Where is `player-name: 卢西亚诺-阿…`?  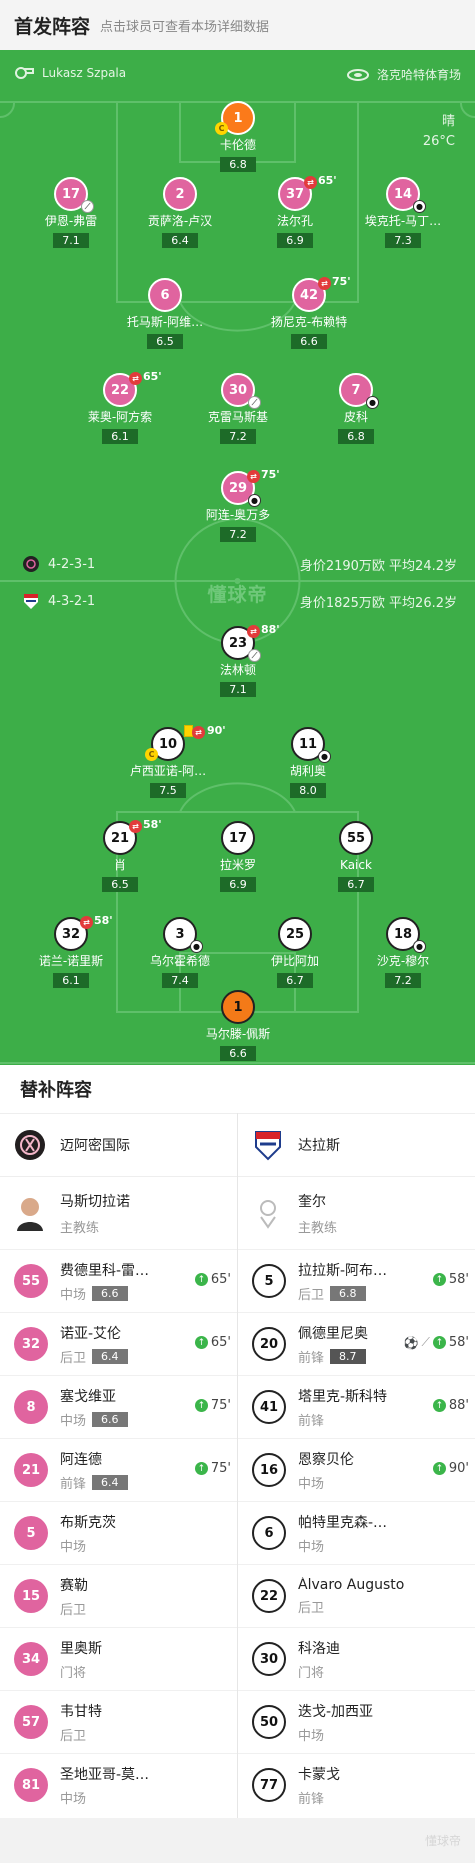 player-name: 卢西亚诺-阿… is located at coordinates (168, 771).